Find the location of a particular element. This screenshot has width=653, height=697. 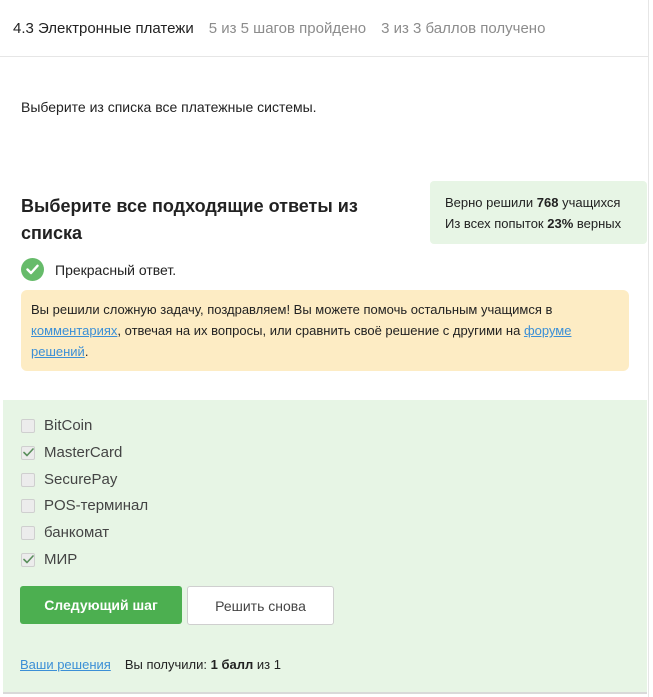

solved-count: 768 is located at coordinates (547, 202).